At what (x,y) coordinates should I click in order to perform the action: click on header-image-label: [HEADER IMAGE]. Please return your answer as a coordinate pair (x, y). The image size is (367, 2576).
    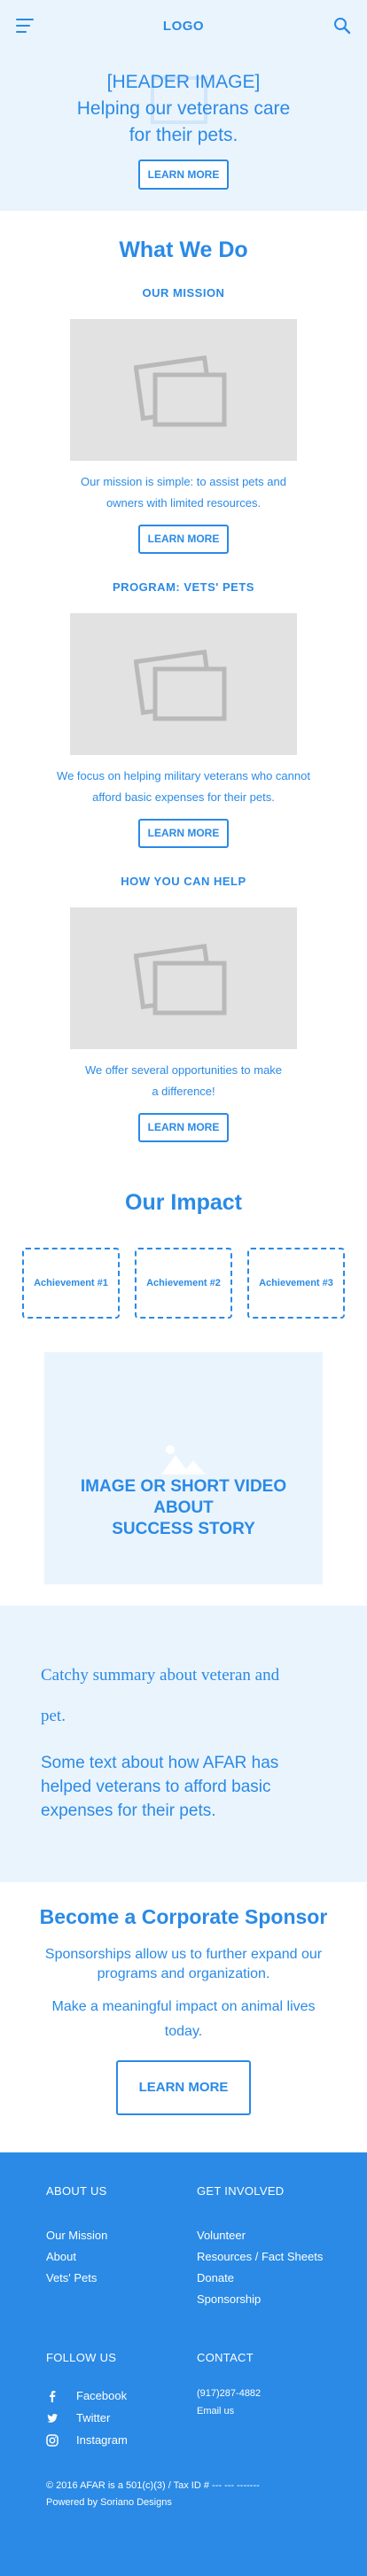
    Looking at the image, I should click on (183, 82).